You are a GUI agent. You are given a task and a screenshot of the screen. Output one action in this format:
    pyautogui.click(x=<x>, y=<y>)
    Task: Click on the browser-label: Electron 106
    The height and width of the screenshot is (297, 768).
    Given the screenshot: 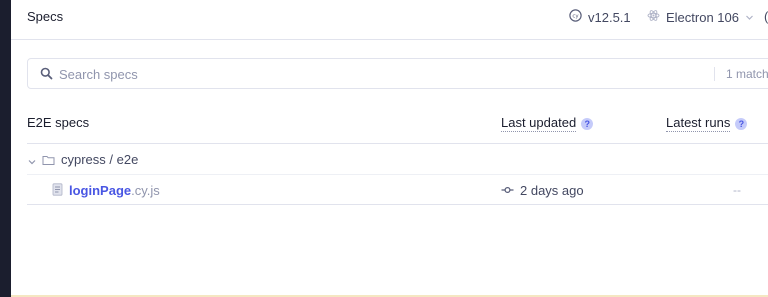 What is the action you would take?
    pyautogui.click(x=702, y=17)
    